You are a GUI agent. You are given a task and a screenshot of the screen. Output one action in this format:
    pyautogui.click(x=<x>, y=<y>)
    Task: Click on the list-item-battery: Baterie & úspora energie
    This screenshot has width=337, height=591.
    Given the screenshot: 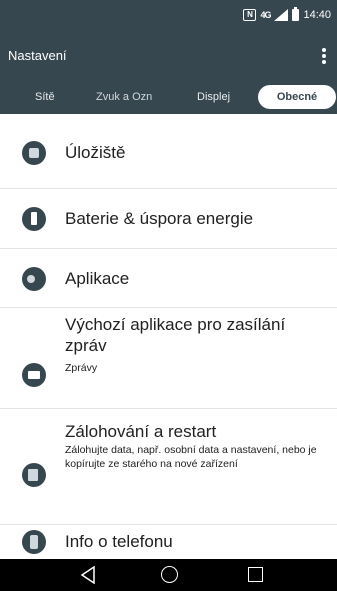 What is the action you would take?
    pyautogui.click(x=168, y=219)
    